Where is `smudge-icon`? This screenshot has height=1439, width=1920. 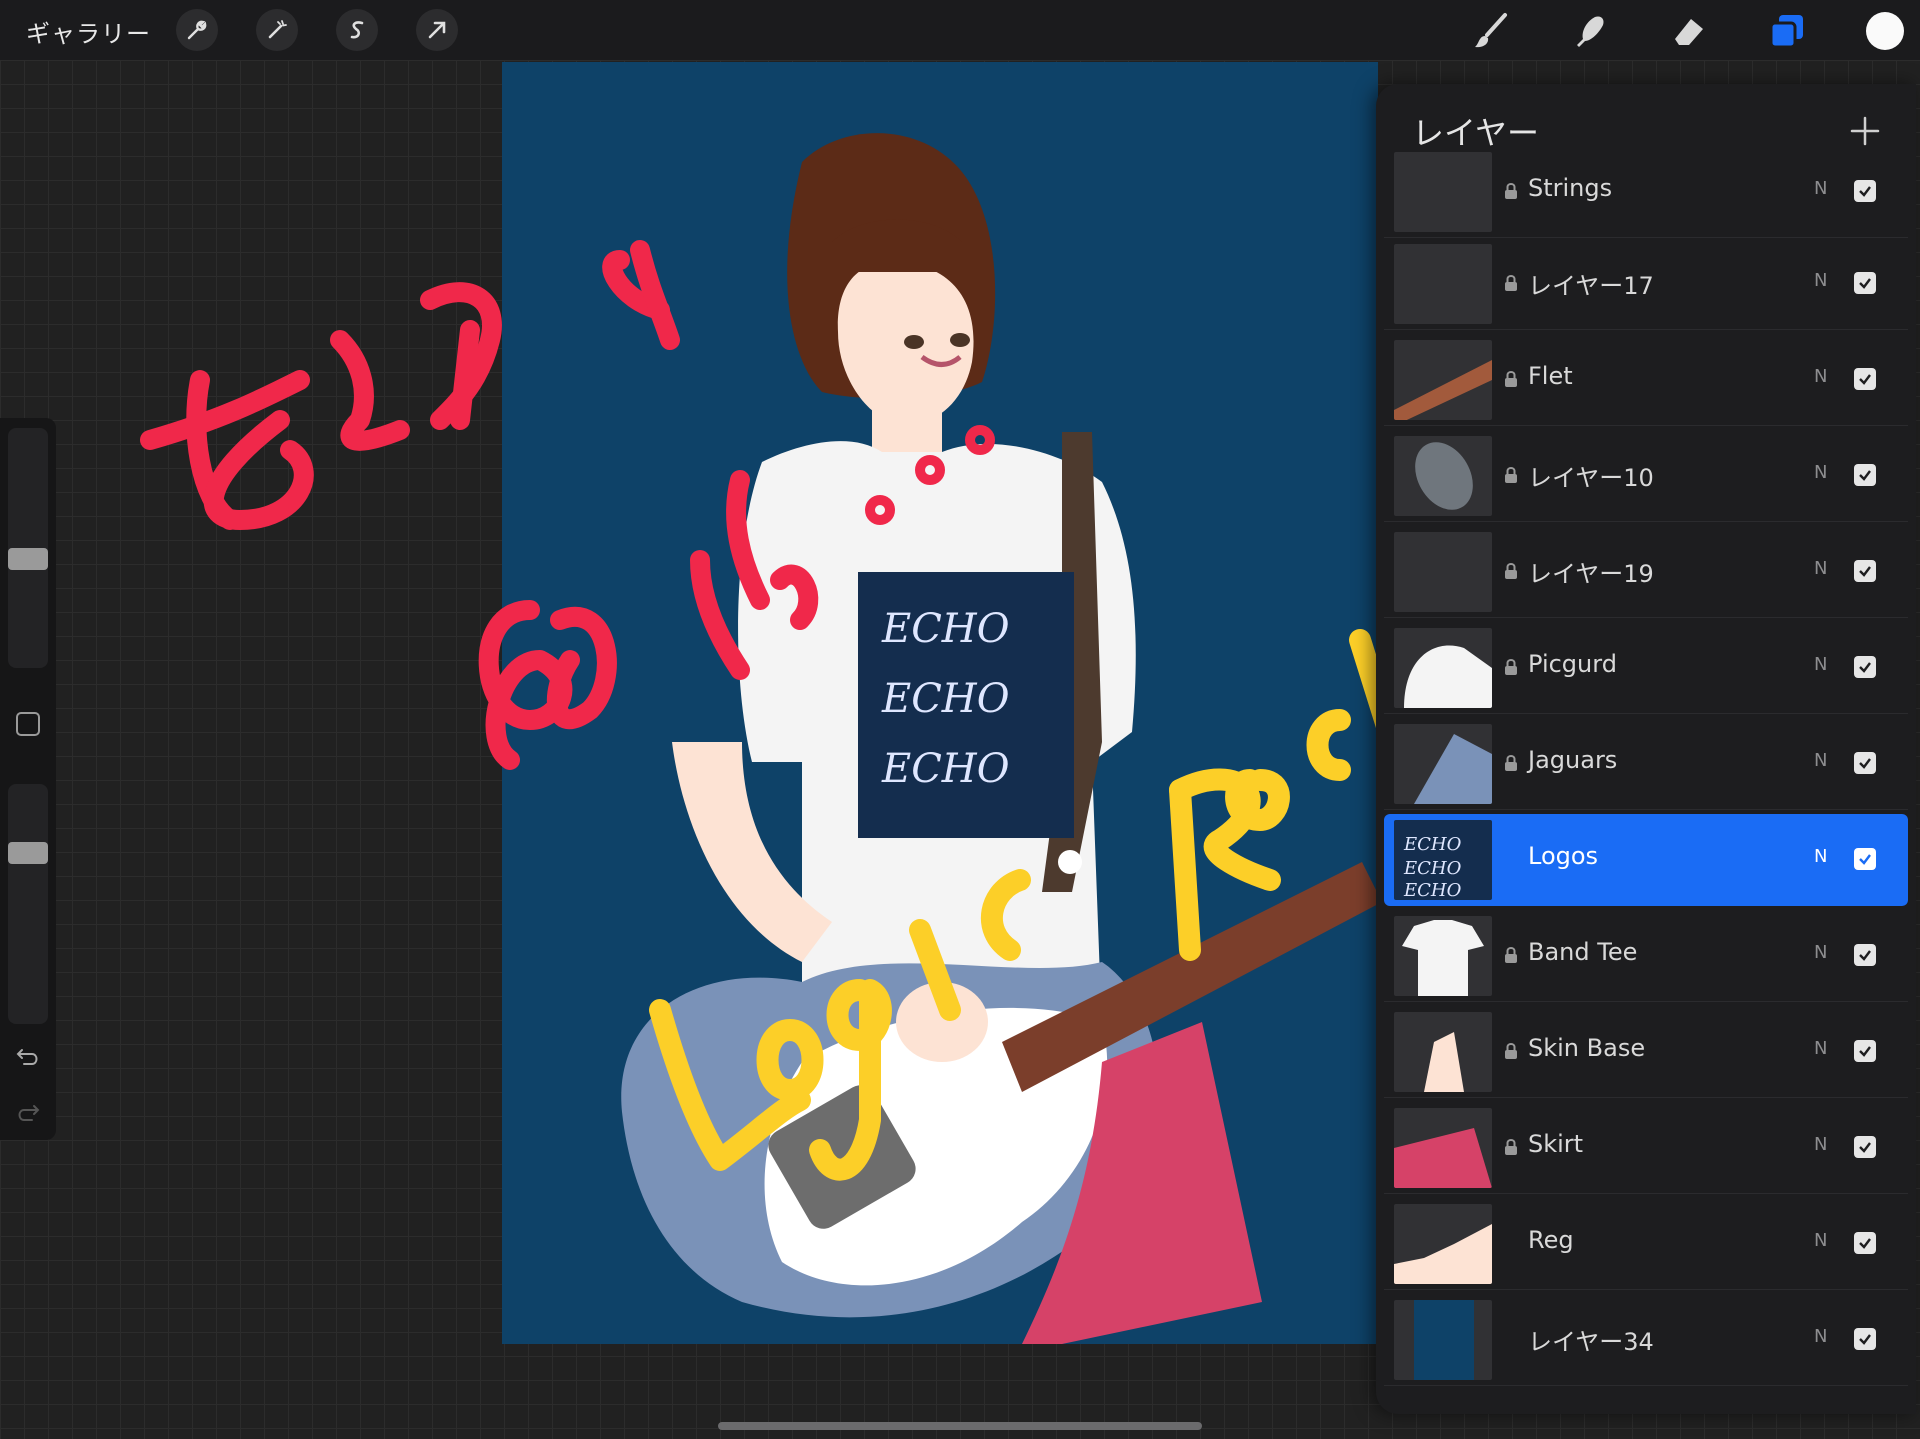
smudge-icon is located at coordinates (1591, 31).